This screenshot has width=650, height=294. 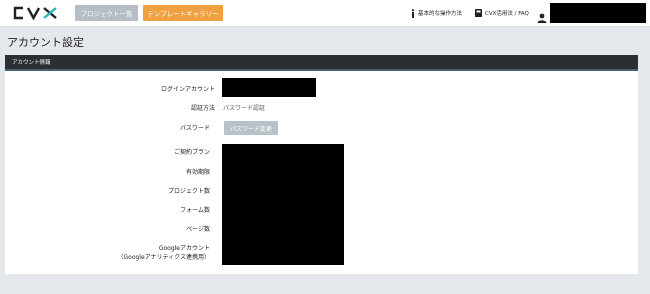 I want to click on page-count-label: ページ数, so click(x=198, y=229).